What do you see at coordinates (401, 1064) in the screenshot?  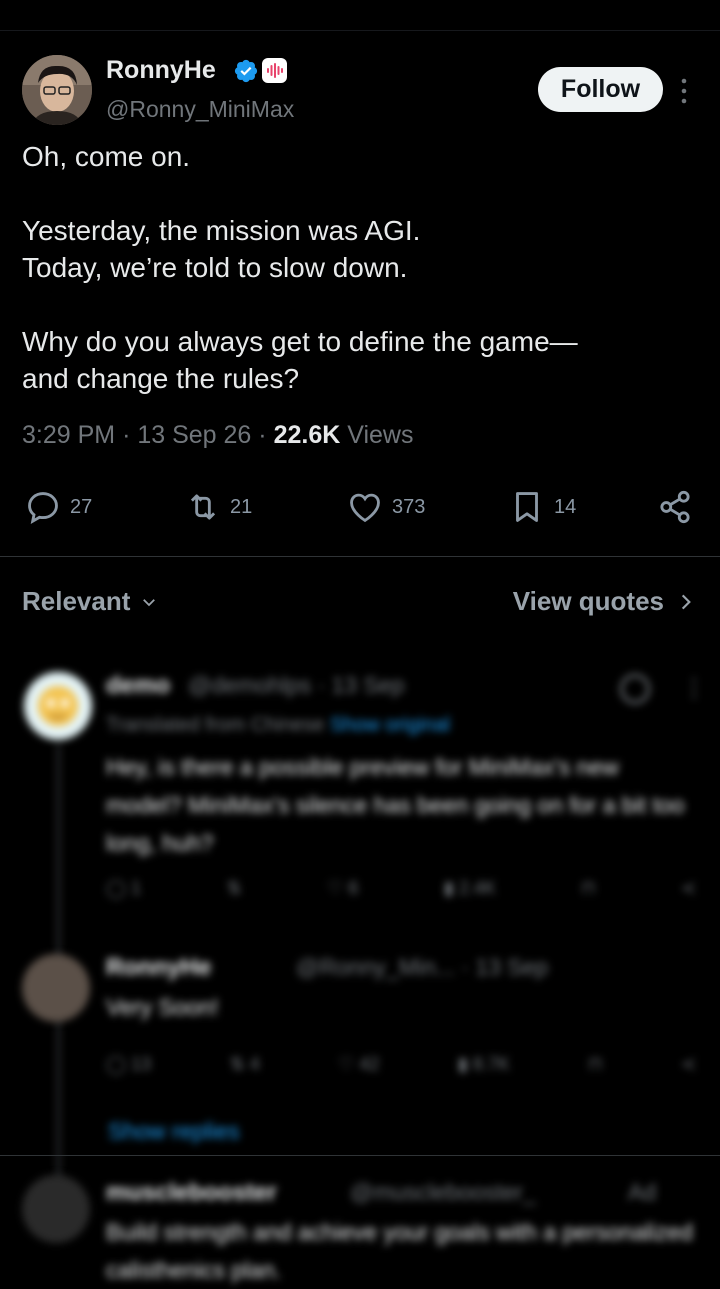 I see `reply-actions: ◯ 13 ⇅ 4 ♡ 42 ▮ 8.7K ⊓ ≺` at bounding box center [401, 1064].